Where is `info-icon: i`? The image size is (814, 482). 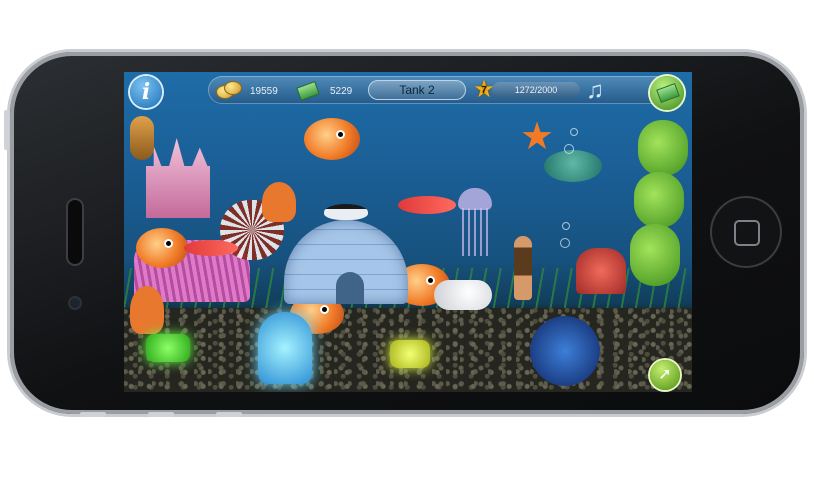 info-icon: i is located at coordinates (146, 92).